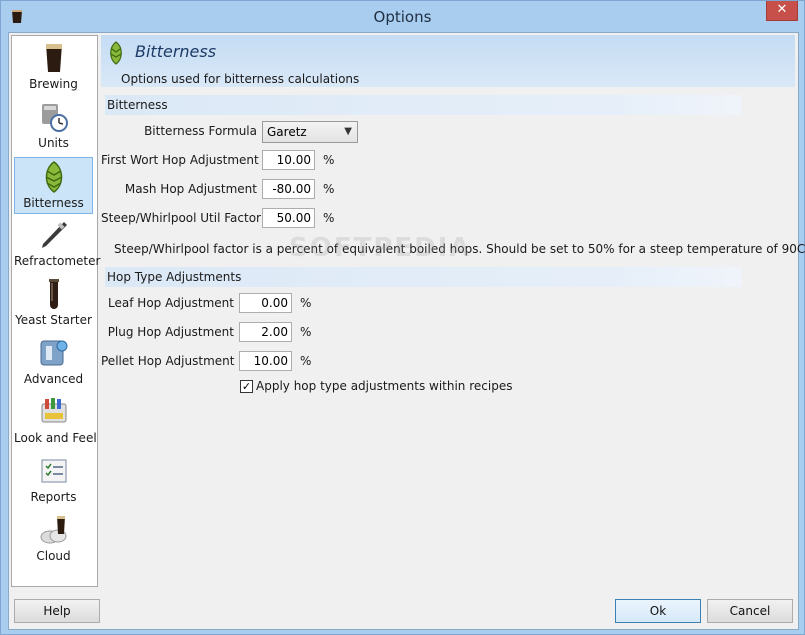 Image resolution: width=805 pixels, height=635 pixels. Describe the element at coordinates (53, 530) in the screenshot. I see `cloud-icon` at that location.